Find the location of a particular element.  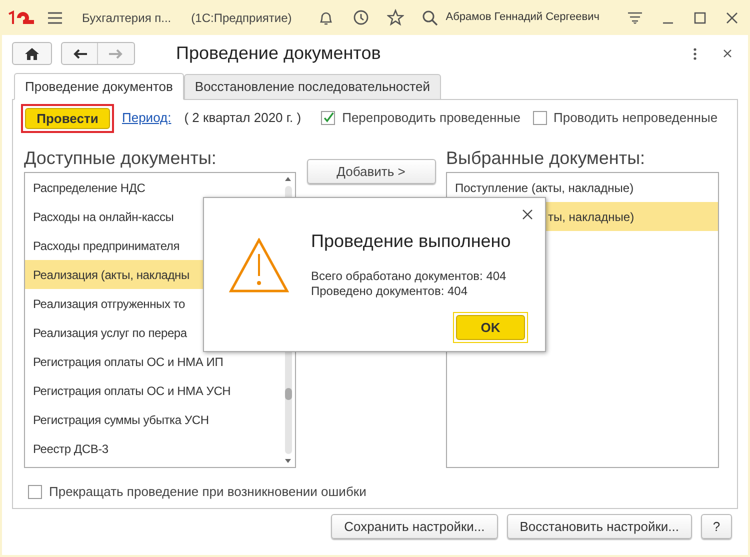

section-heading: Выбранные документы: is located at coordinates (546, 158).